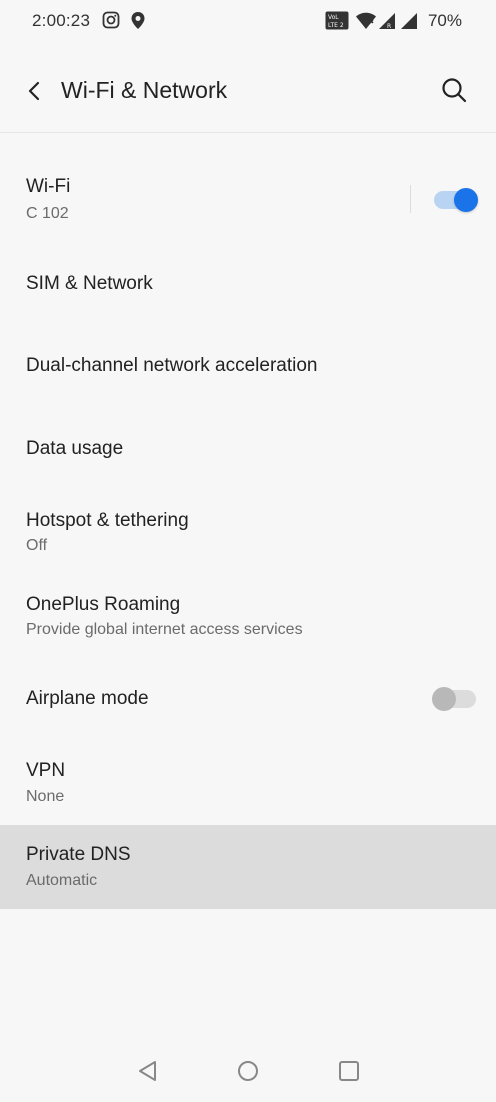 The height and width of the screenshot is (1102, 496). I want to click on list-item-private-dns: Private DNS Automatic, so click(248, 867).